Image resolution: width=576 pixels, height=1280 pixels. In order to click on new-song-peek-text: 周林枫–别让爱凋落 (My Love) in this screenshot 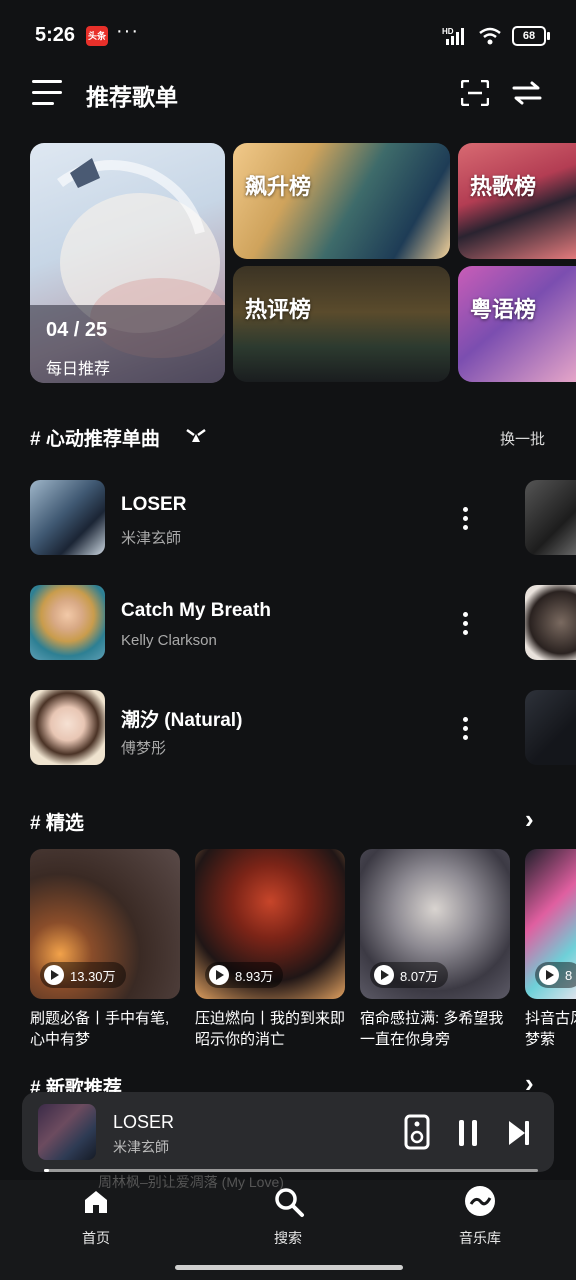, I will do `click(191, 1182)`.